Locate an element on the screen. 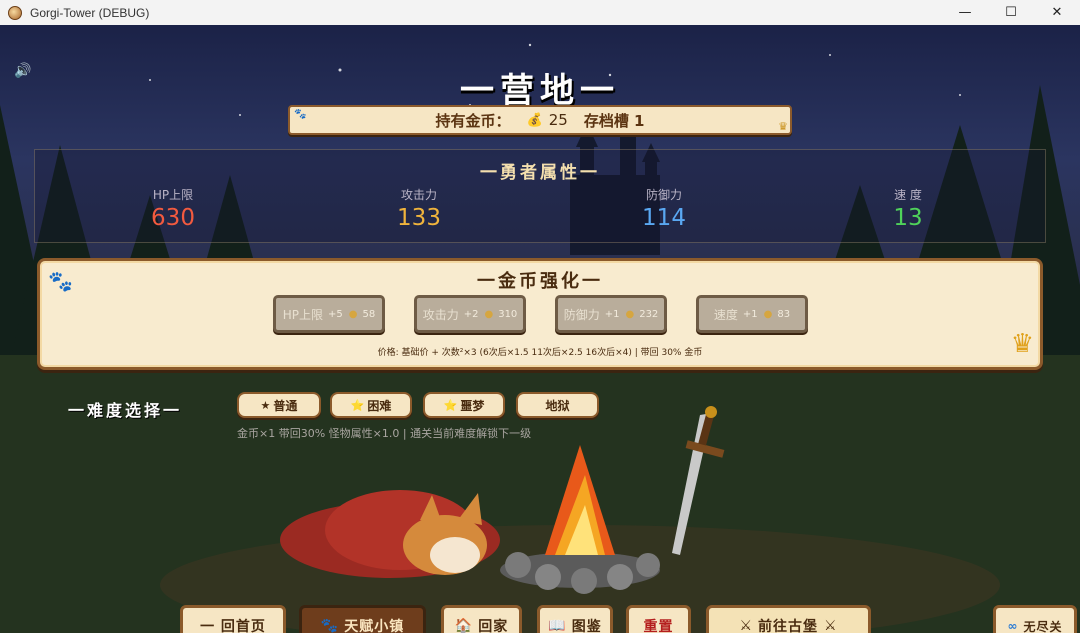 The height and width of the screenshot is (633, 1080). upgrade-title: 一金币强化一 is located at coordinates (540, 281).